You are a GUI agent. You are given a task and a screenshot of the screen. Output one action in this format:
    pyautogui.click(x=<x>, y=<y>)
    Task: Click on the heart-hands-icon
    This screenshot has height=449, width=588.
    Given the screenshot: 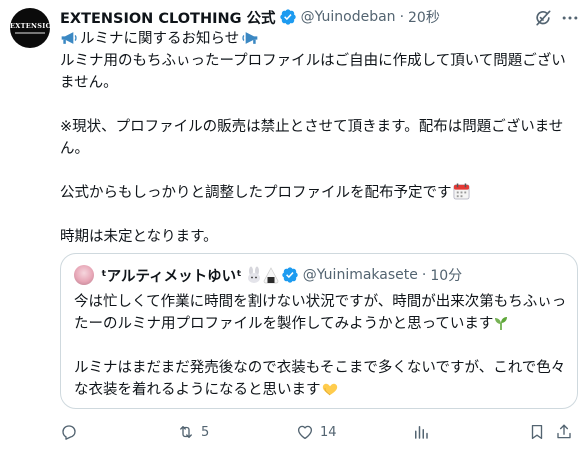 What is the action you would take?
    pyautogui.click(x=329, y=389)
    